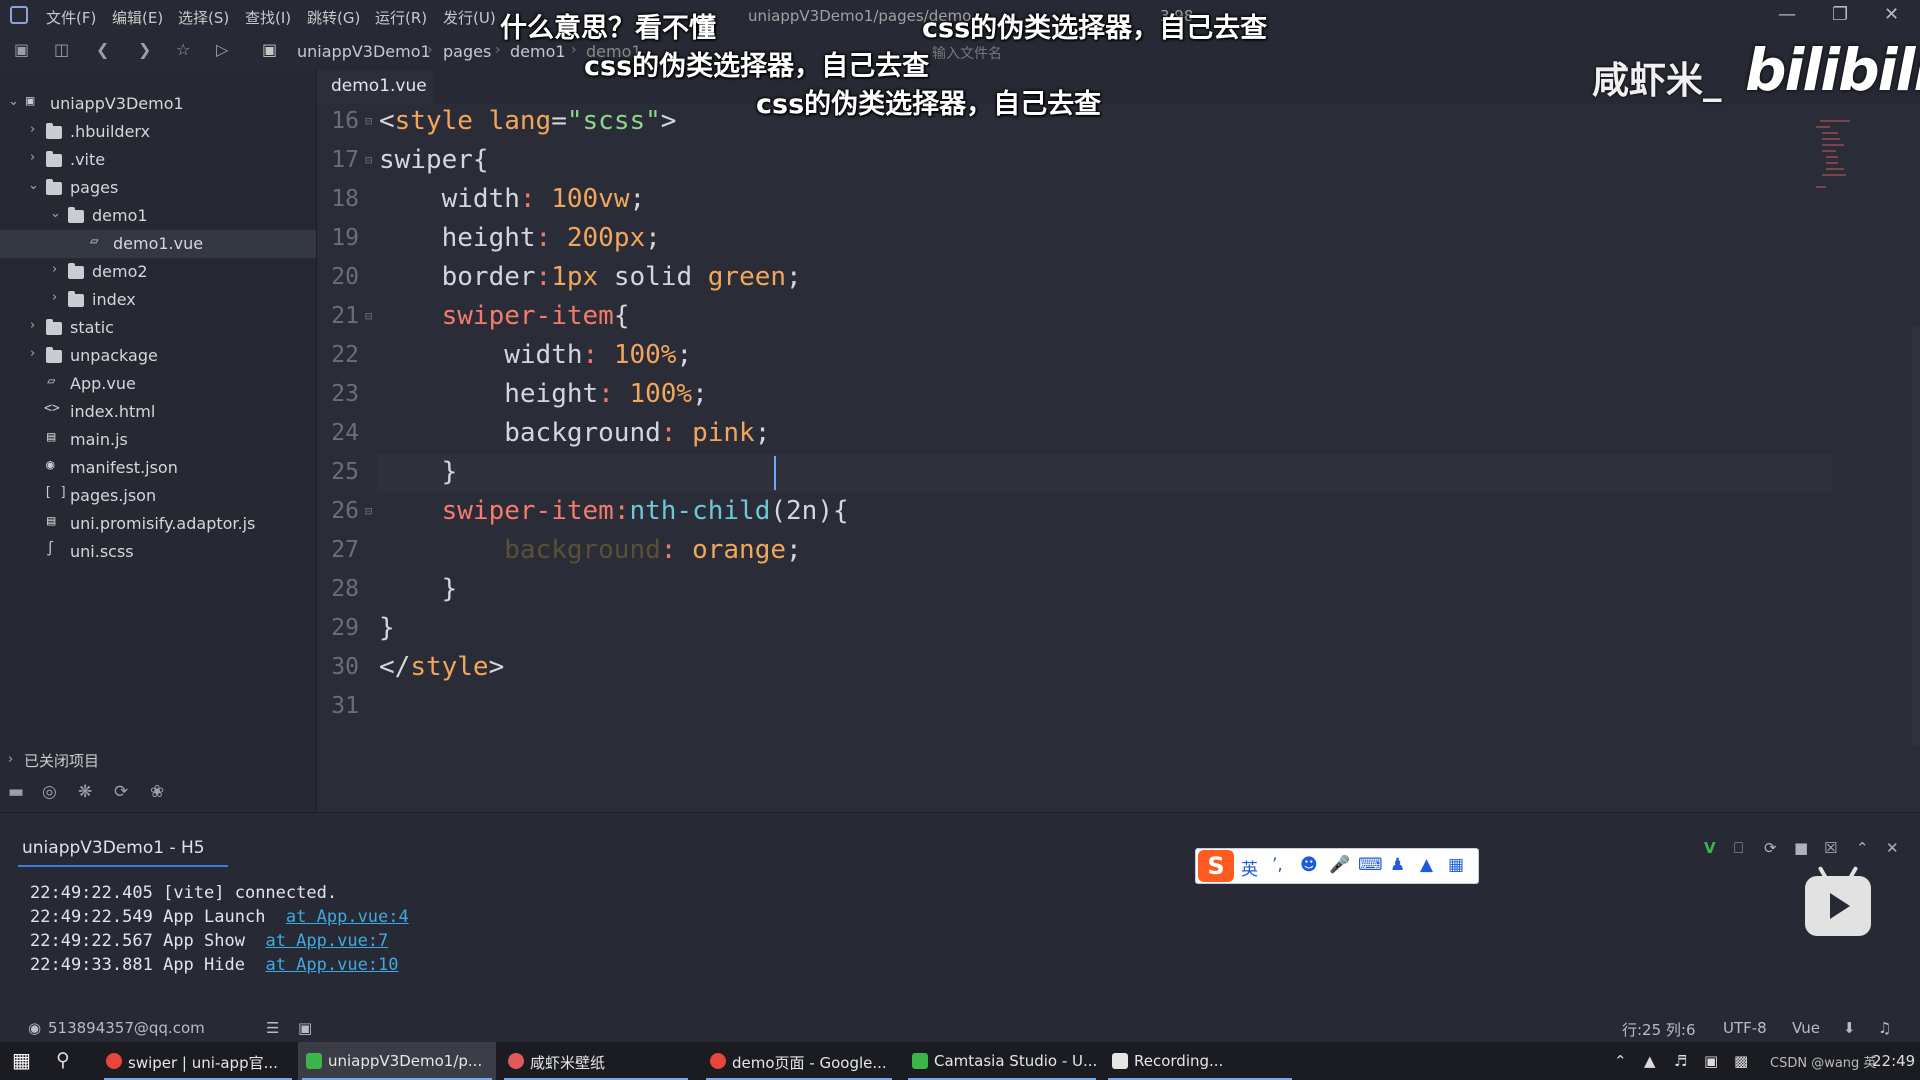  What do you see at coordinates (158, 412) in the screenshot?
I see `tree-item-index-html: <> index.html` at bounding box center [158, 412].